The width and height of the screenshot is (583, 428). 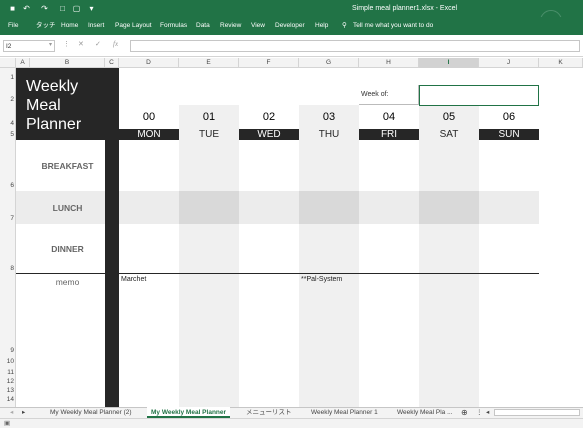 I want to click on select-all-corner, so click(x=8, y=63).